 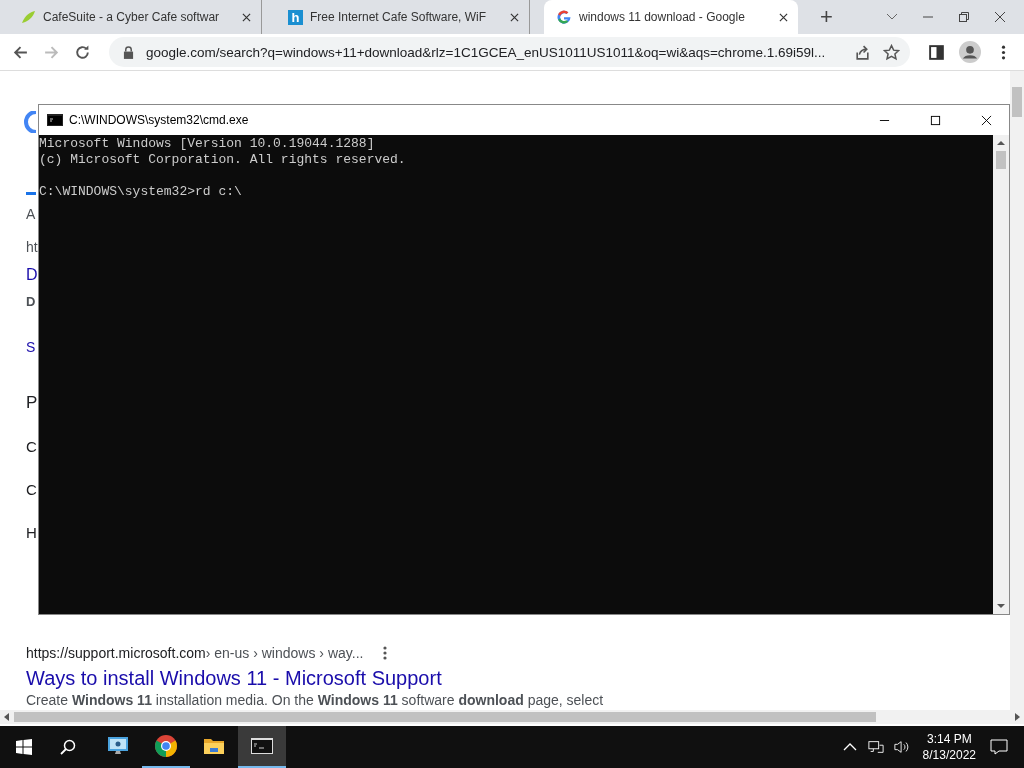 I want to click on console-prompt: C:\WINDOWS\system32>rd c:\, so click(x=141, y=192).